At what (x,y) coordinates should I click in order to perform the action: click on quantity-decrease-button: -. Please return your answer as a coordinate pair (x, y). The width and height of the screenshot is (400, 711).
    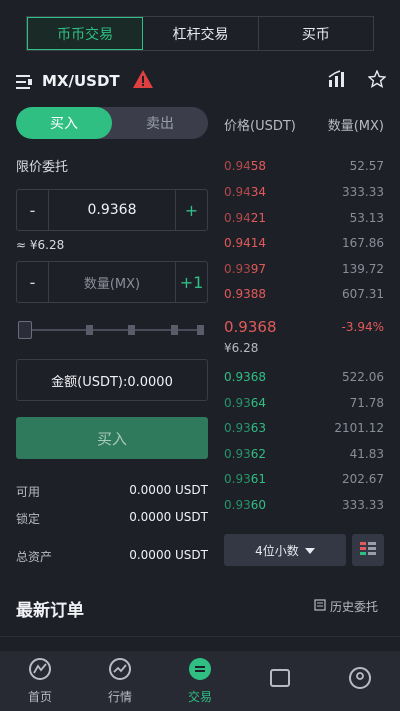
    Looking at the image, I should click on (33, 282).